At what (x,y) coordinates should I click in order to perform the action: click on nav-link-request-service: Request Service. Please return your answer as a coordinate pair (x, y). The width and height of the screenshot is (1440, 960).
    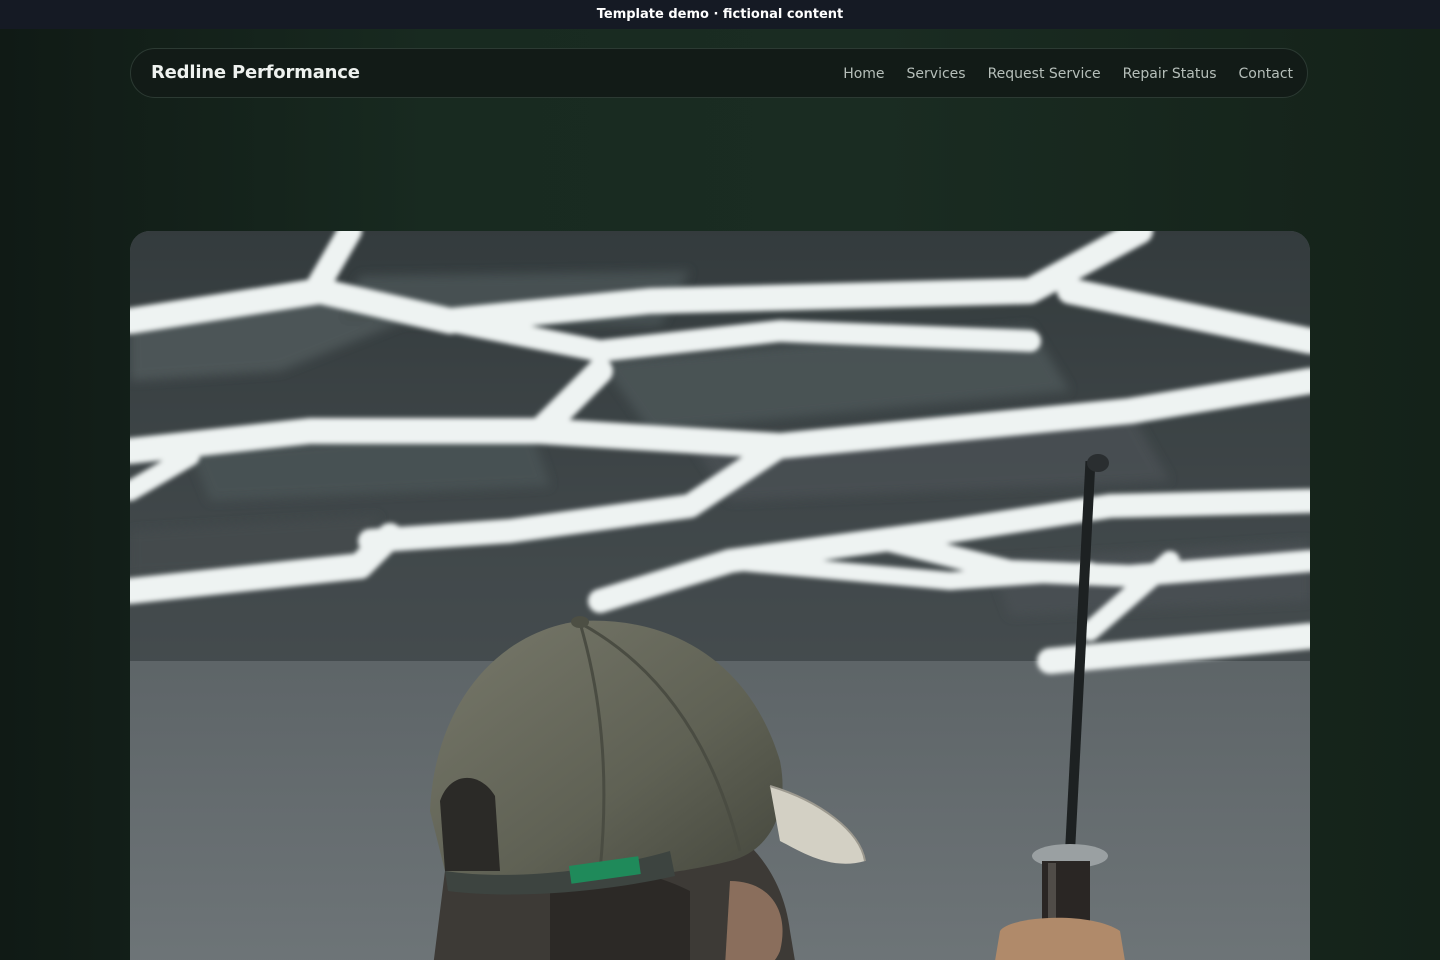
    Looking at the image, I should click on (1044, 74).